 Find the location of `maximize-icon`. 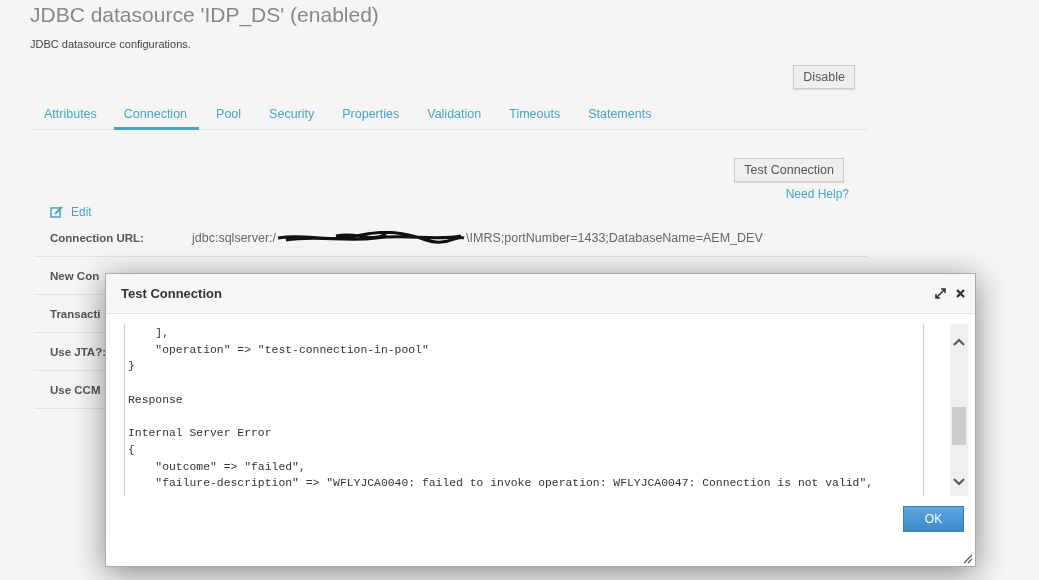

maximize-icon is located at coordinates (940, 293).